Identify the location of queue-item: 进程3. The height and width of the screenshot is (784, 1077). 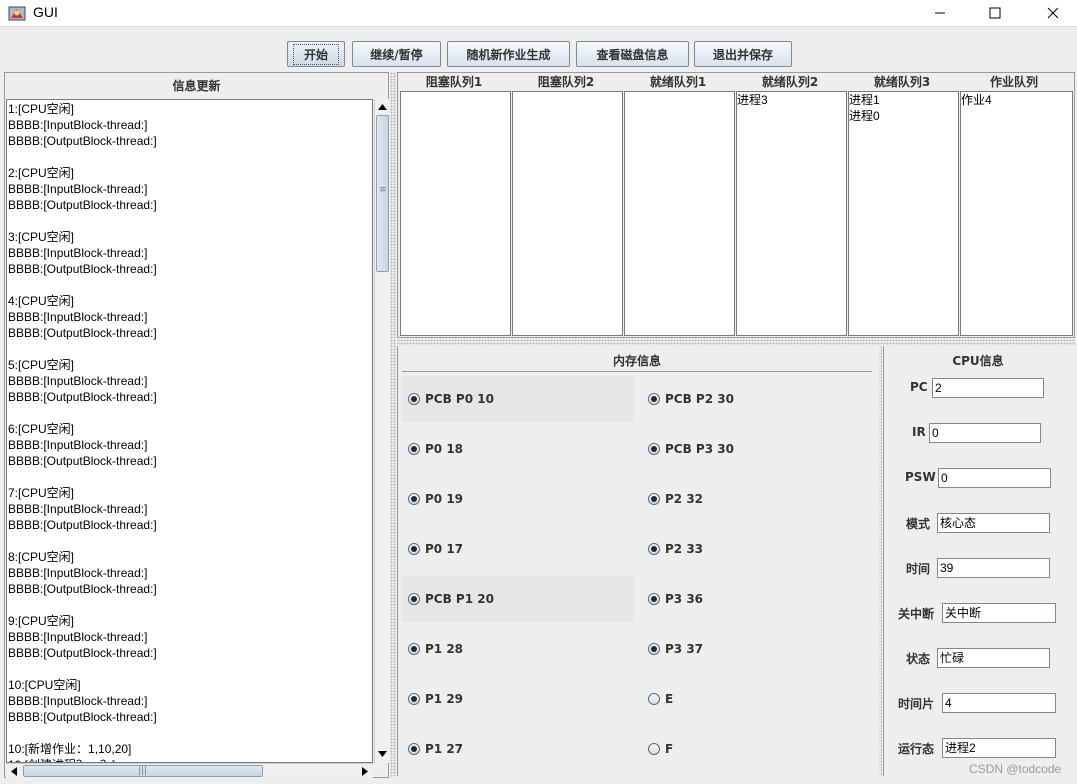
(791, 100).